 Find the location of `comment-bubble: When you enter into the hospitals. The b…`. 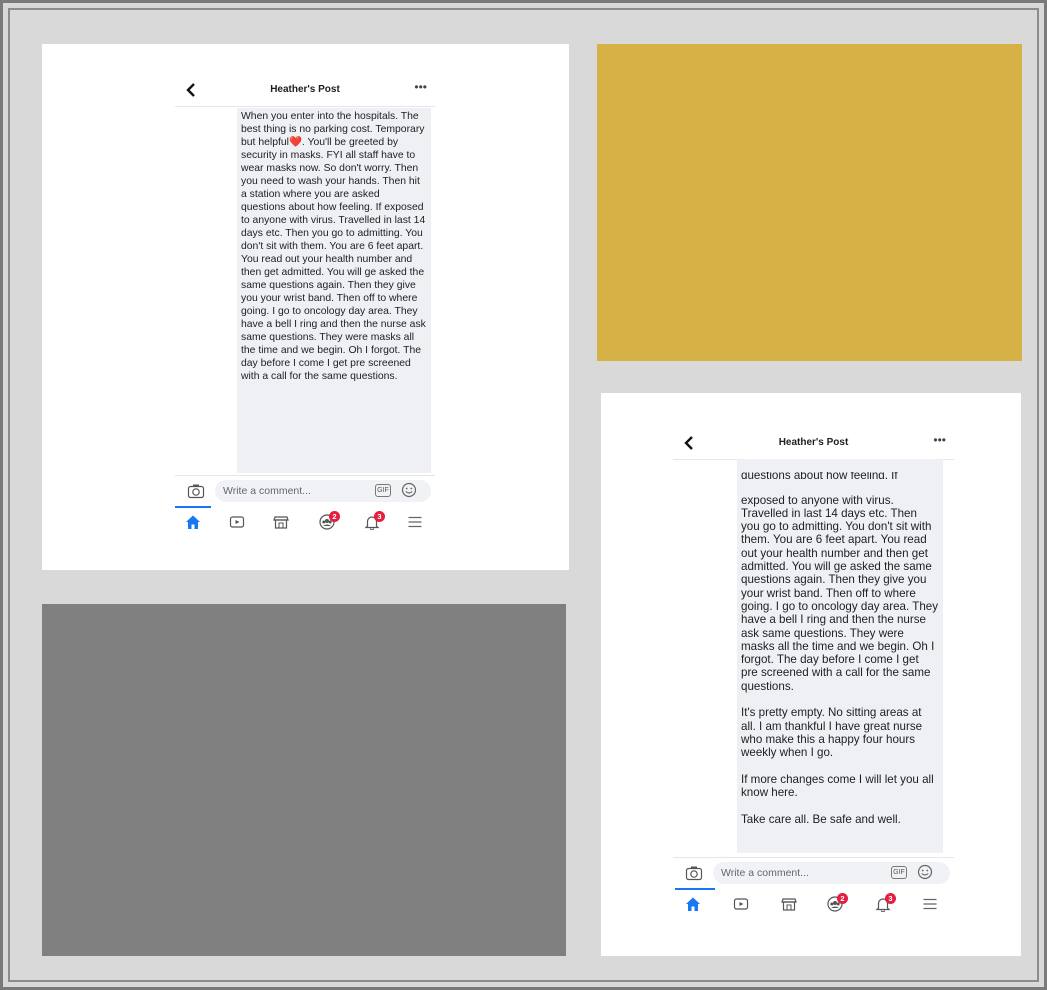

comment-bubble: When you enter into the hospitals. The b… is located at coordinates (334, 290).